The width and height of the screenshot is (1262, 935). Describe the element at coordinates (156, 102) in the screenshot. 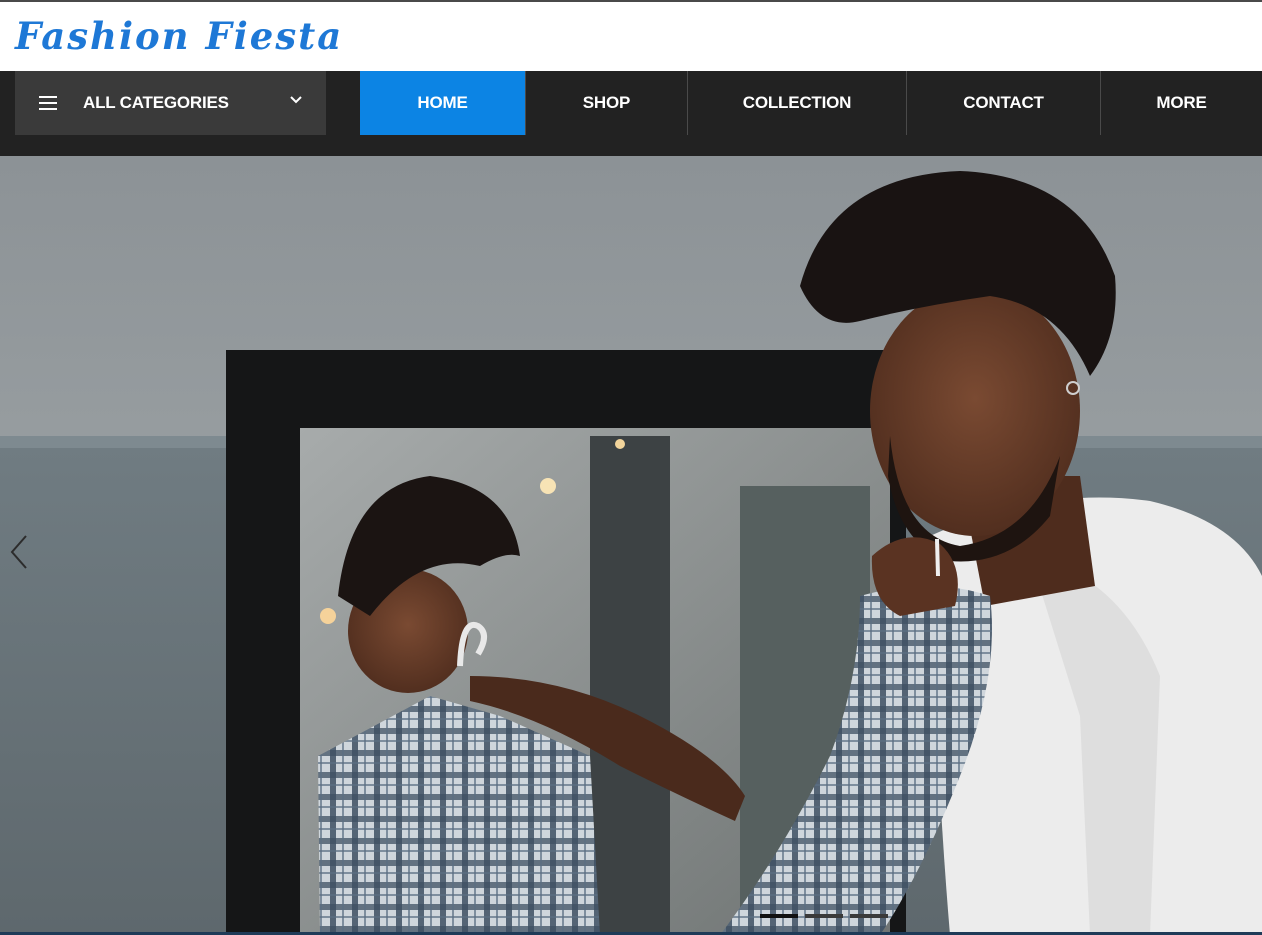

I see `all-categories-label: ALL CATEGORIES` at that location.